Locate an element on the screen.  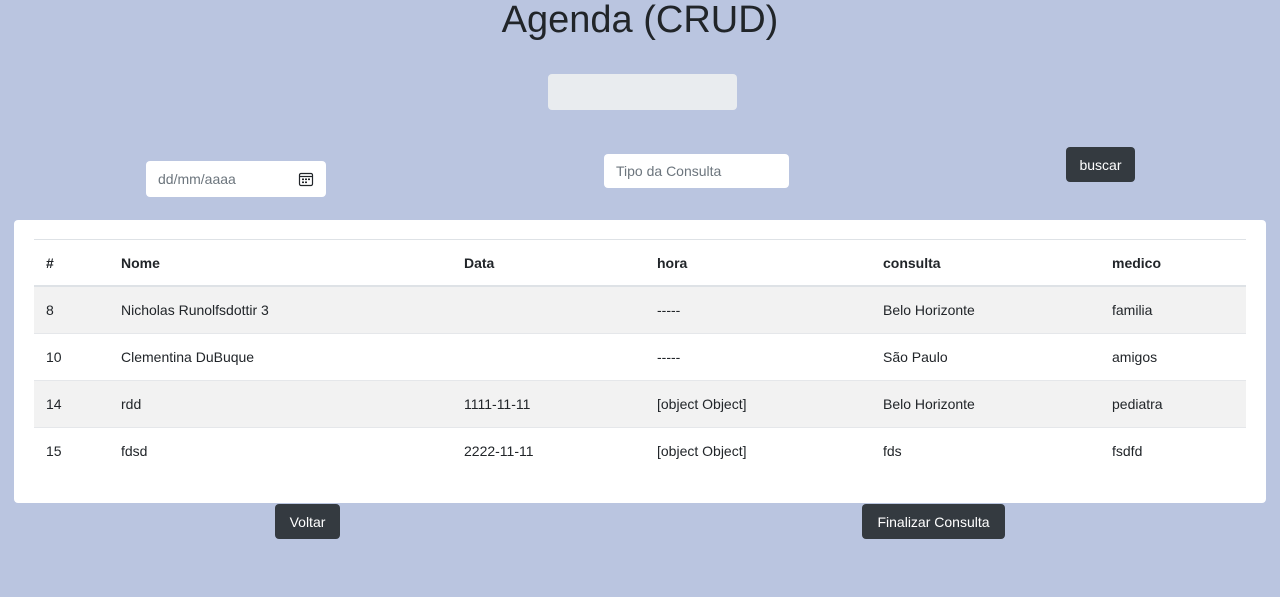
cell-id: 10 is located at coordinates (71, 357).